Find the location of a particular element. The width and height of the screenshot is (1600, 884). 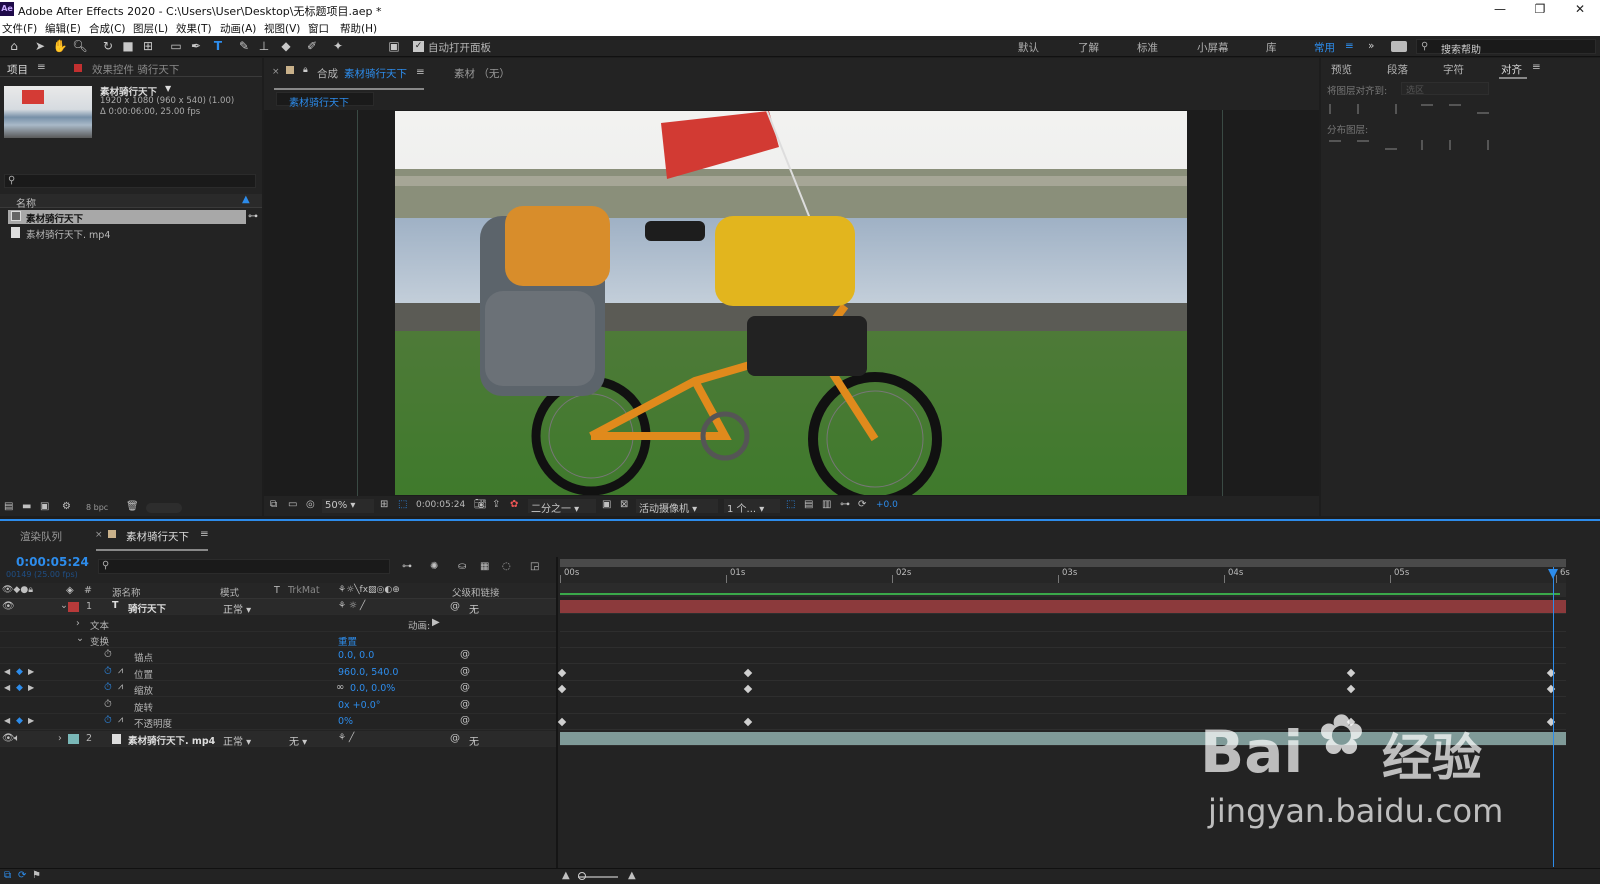

auto-open-checkbox: ✓ is located at coordinates (418, 46).